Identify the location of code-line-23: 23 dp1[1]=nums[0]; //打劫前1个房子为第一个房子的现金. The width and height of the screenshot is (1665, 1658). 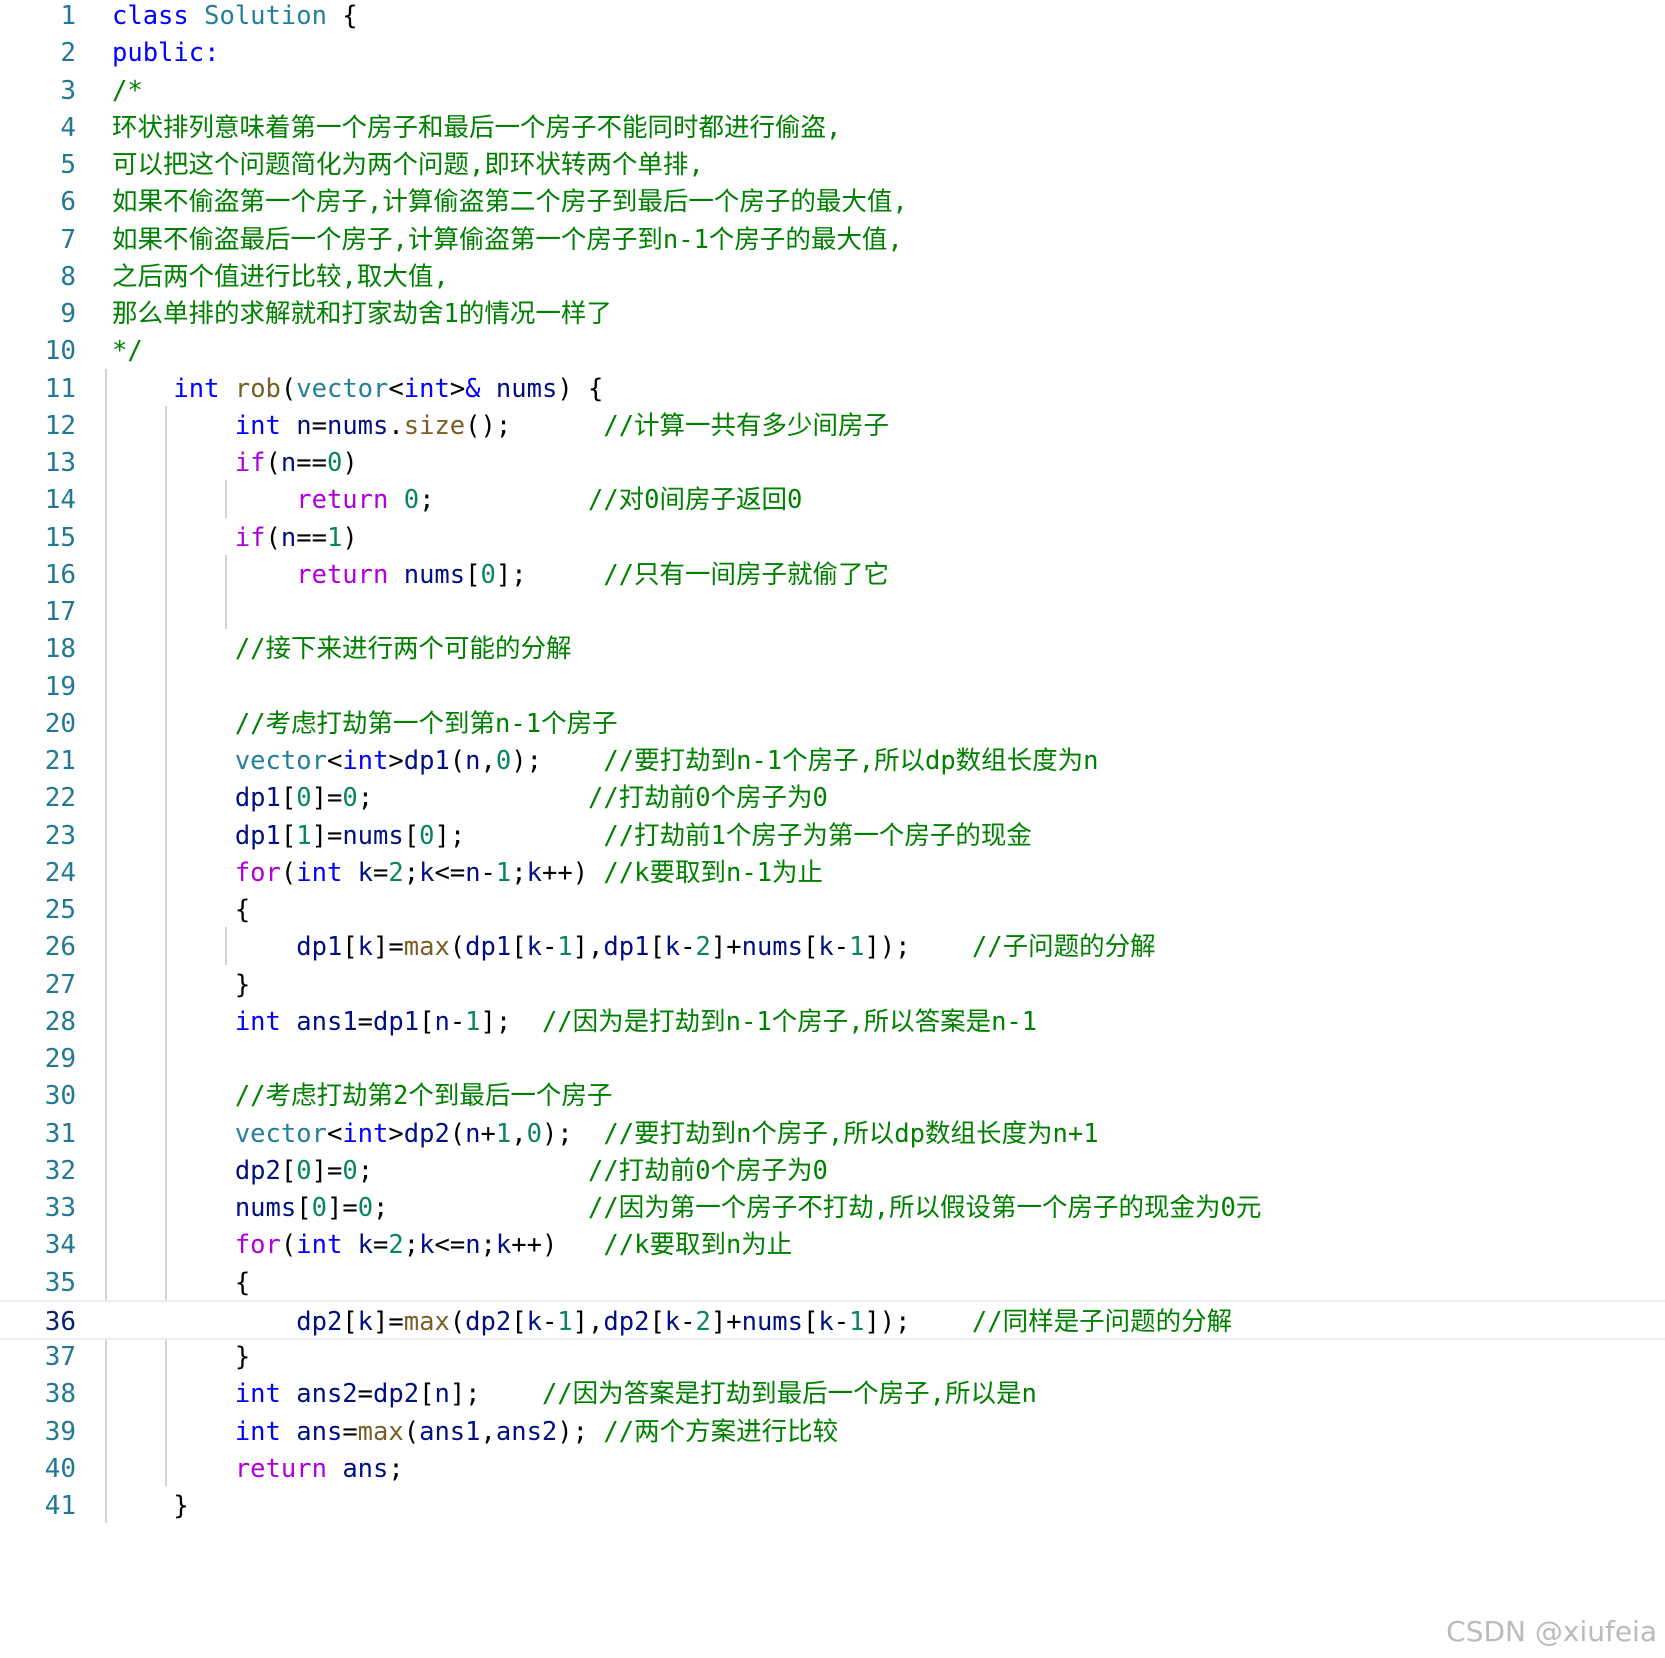
(832, 836).